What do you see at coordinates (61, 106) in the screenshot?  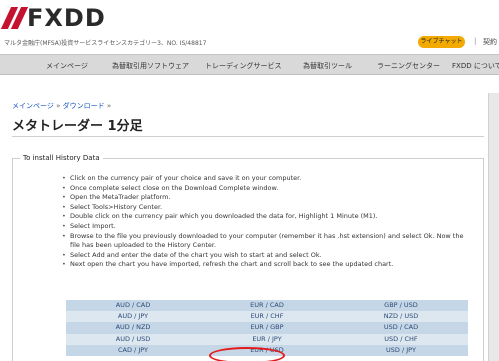 I see `breadcrumb: メインページ » ダウンロード »` at bounding box center [61, 106].